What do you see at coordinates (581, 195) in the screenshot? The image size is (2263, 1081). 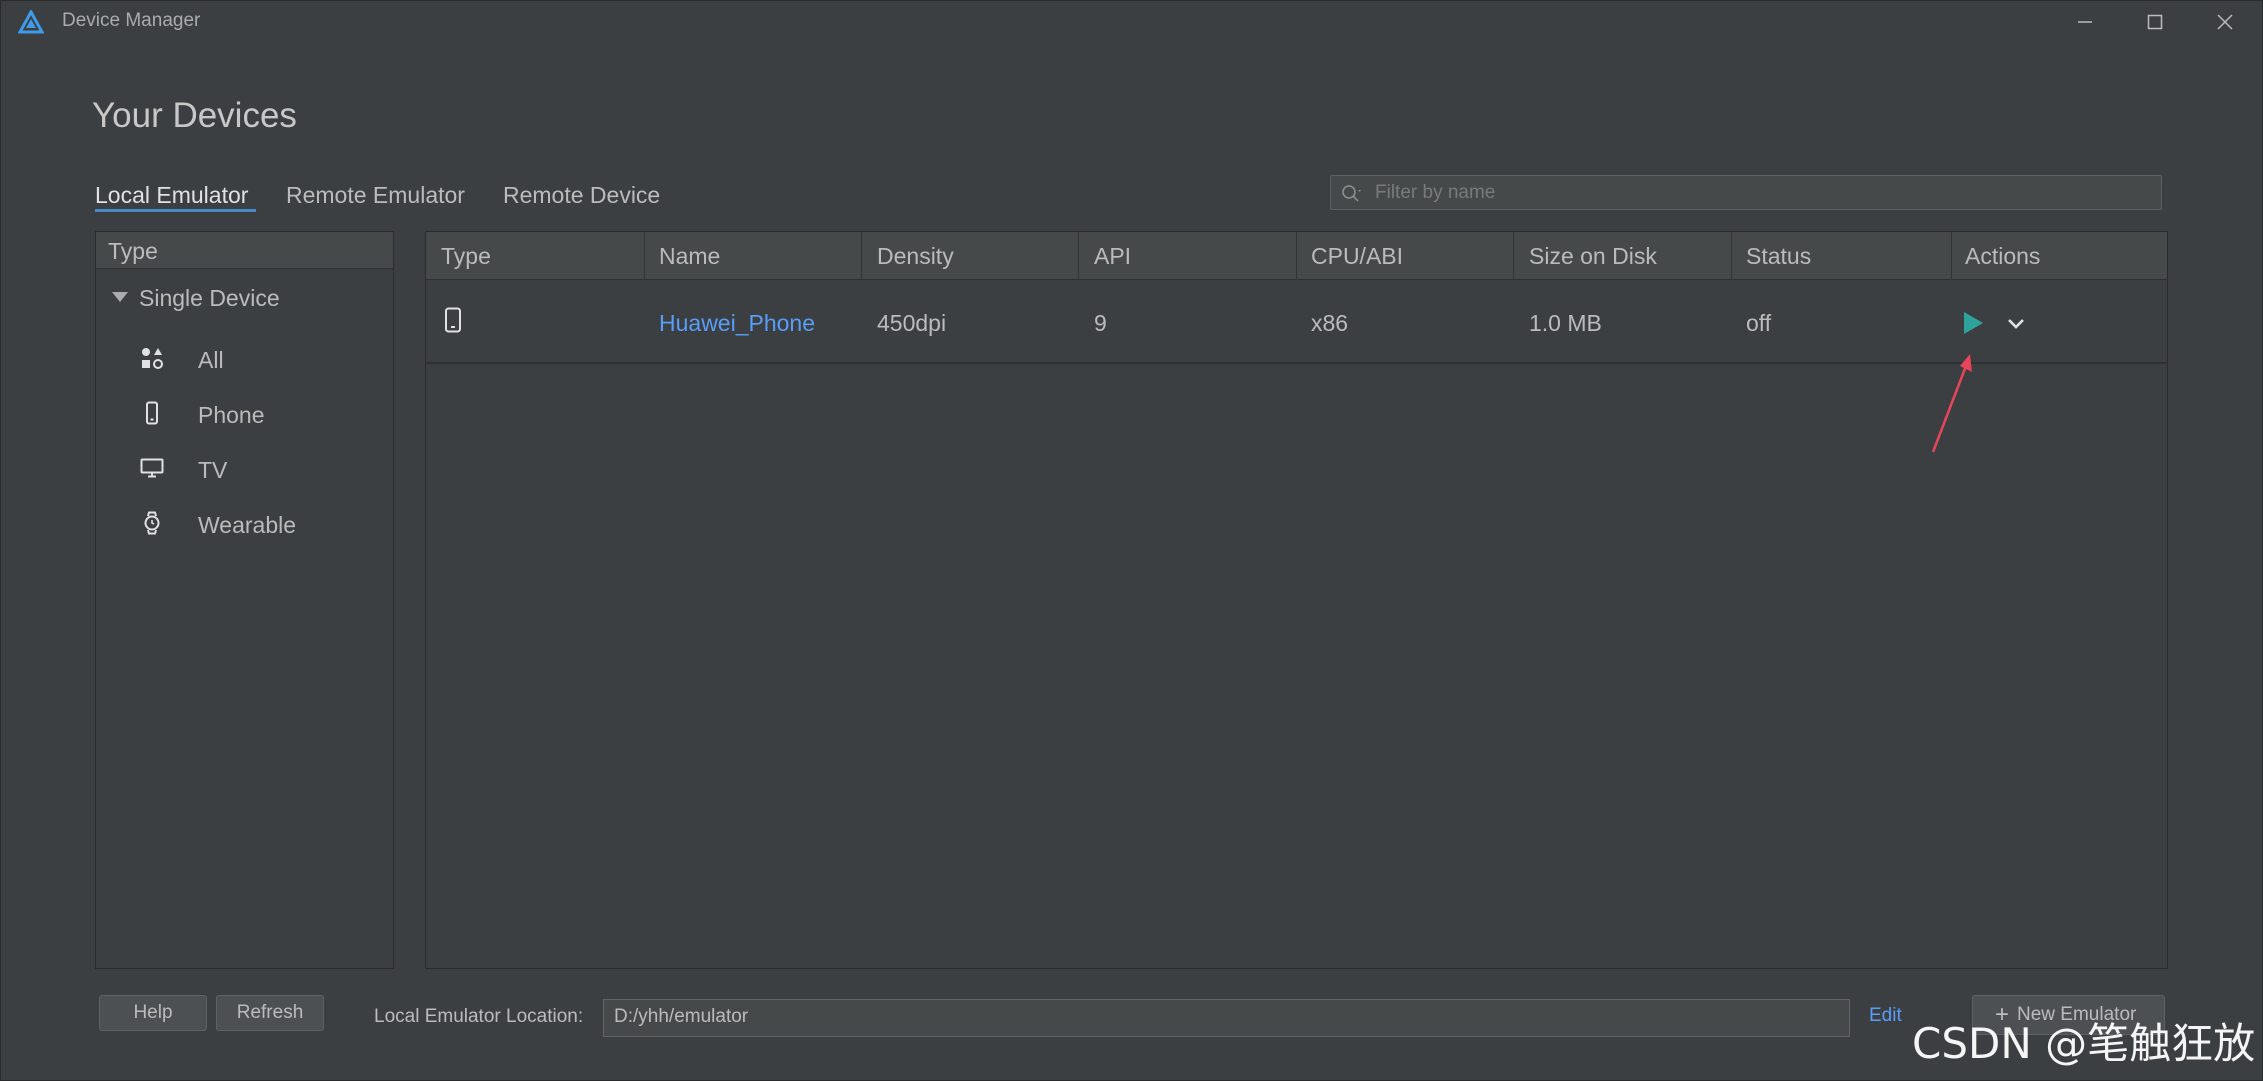 I see `tab-remote-device: Remote Device` at bounding box center [581, 195].